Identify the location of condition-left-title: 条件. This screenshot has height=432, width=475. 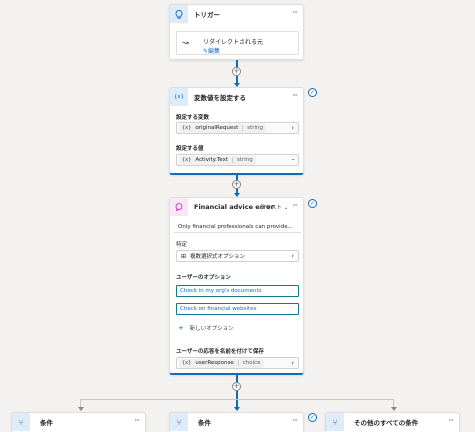
(46, 423).